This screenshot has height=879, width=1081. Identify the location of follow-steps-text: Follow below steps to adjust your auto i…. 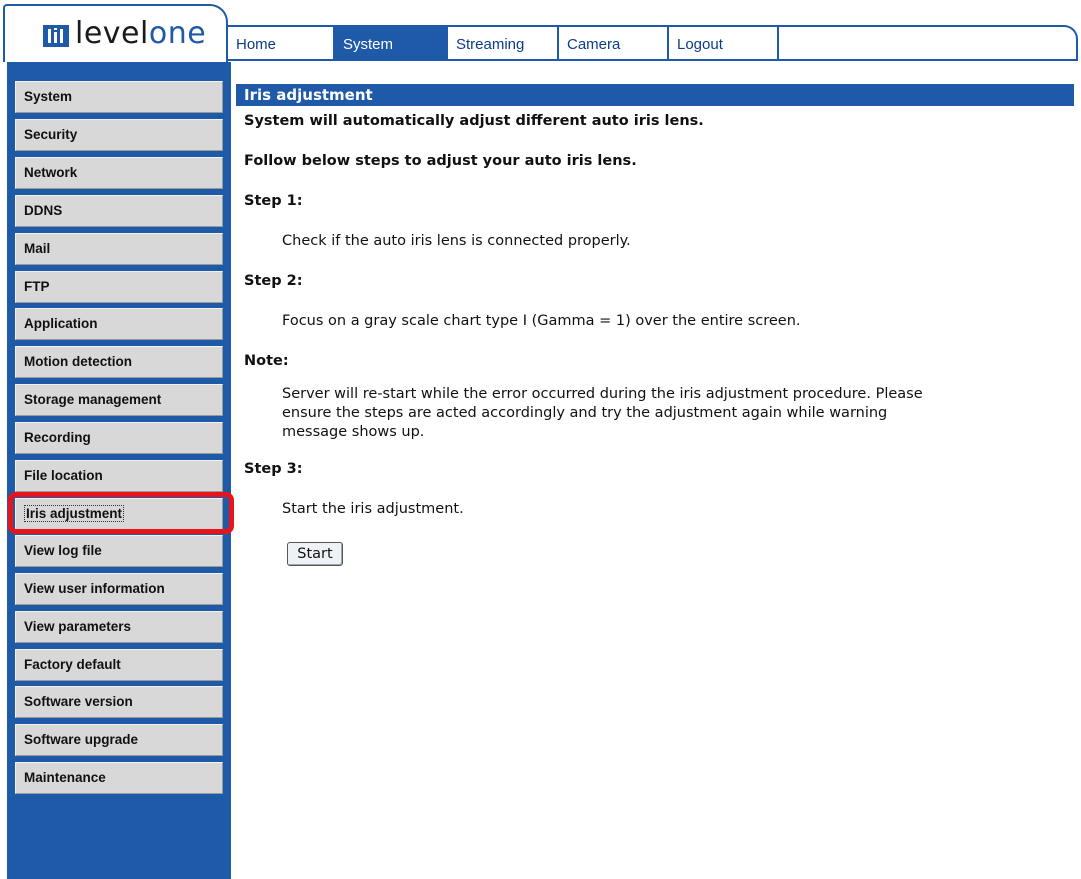
(440, 161).